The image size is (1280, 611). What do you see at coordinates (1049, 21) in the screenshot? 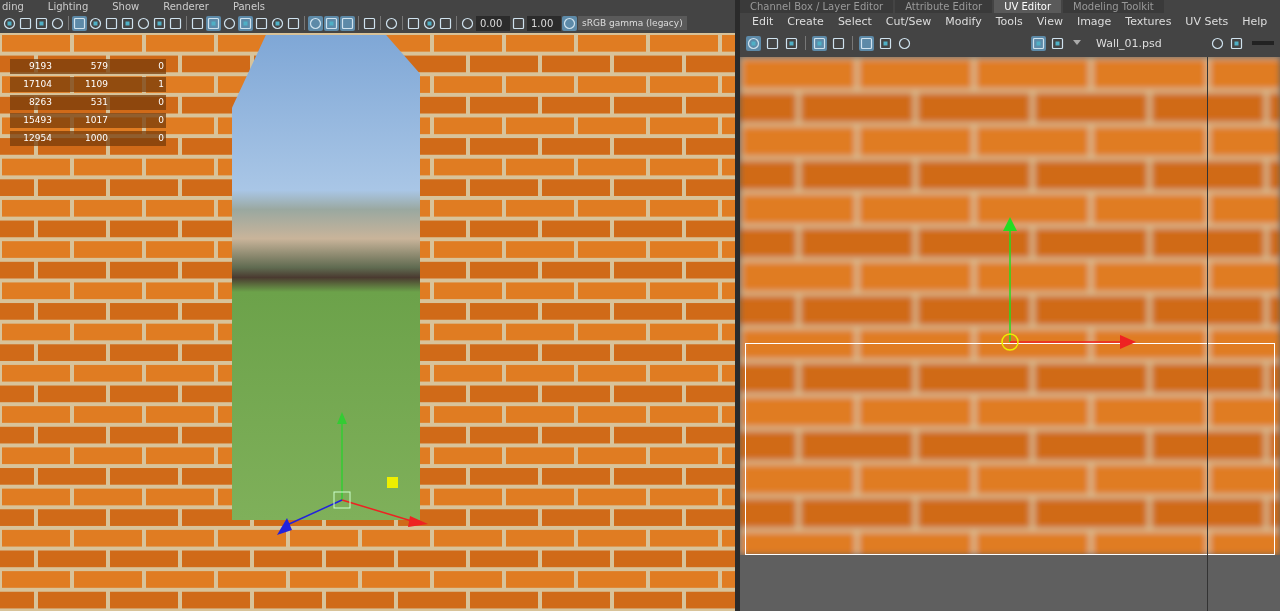
I see `menu-item: View` at bounding box center [1049, 21].